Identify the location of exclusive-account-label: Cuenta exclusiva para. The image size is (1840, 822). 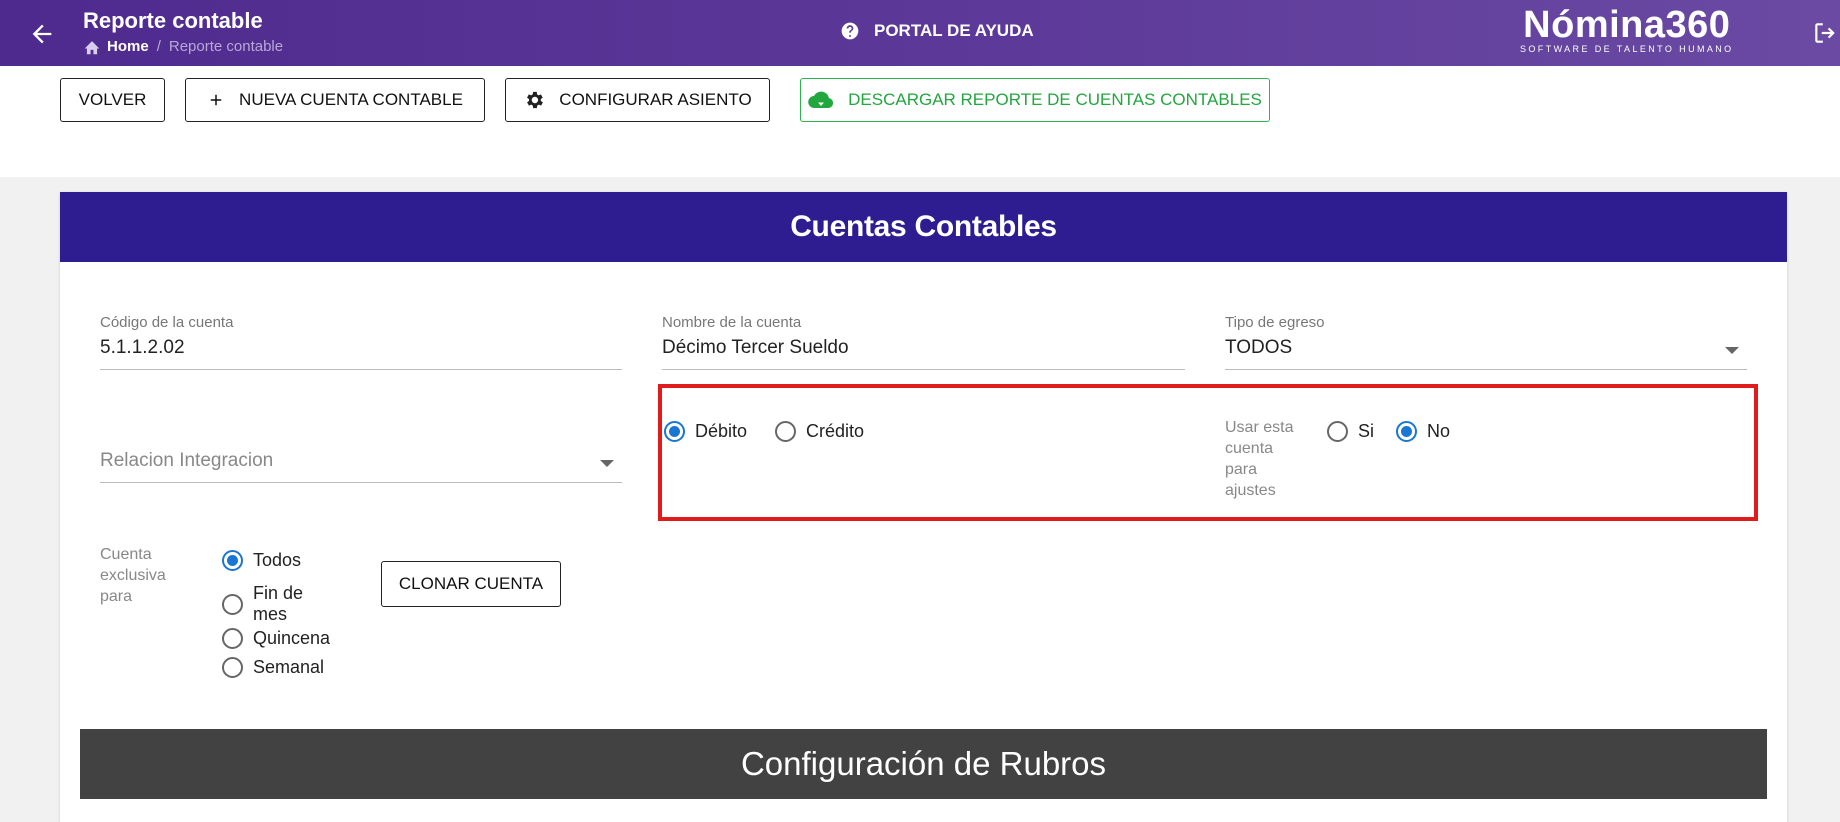
(133, 575).